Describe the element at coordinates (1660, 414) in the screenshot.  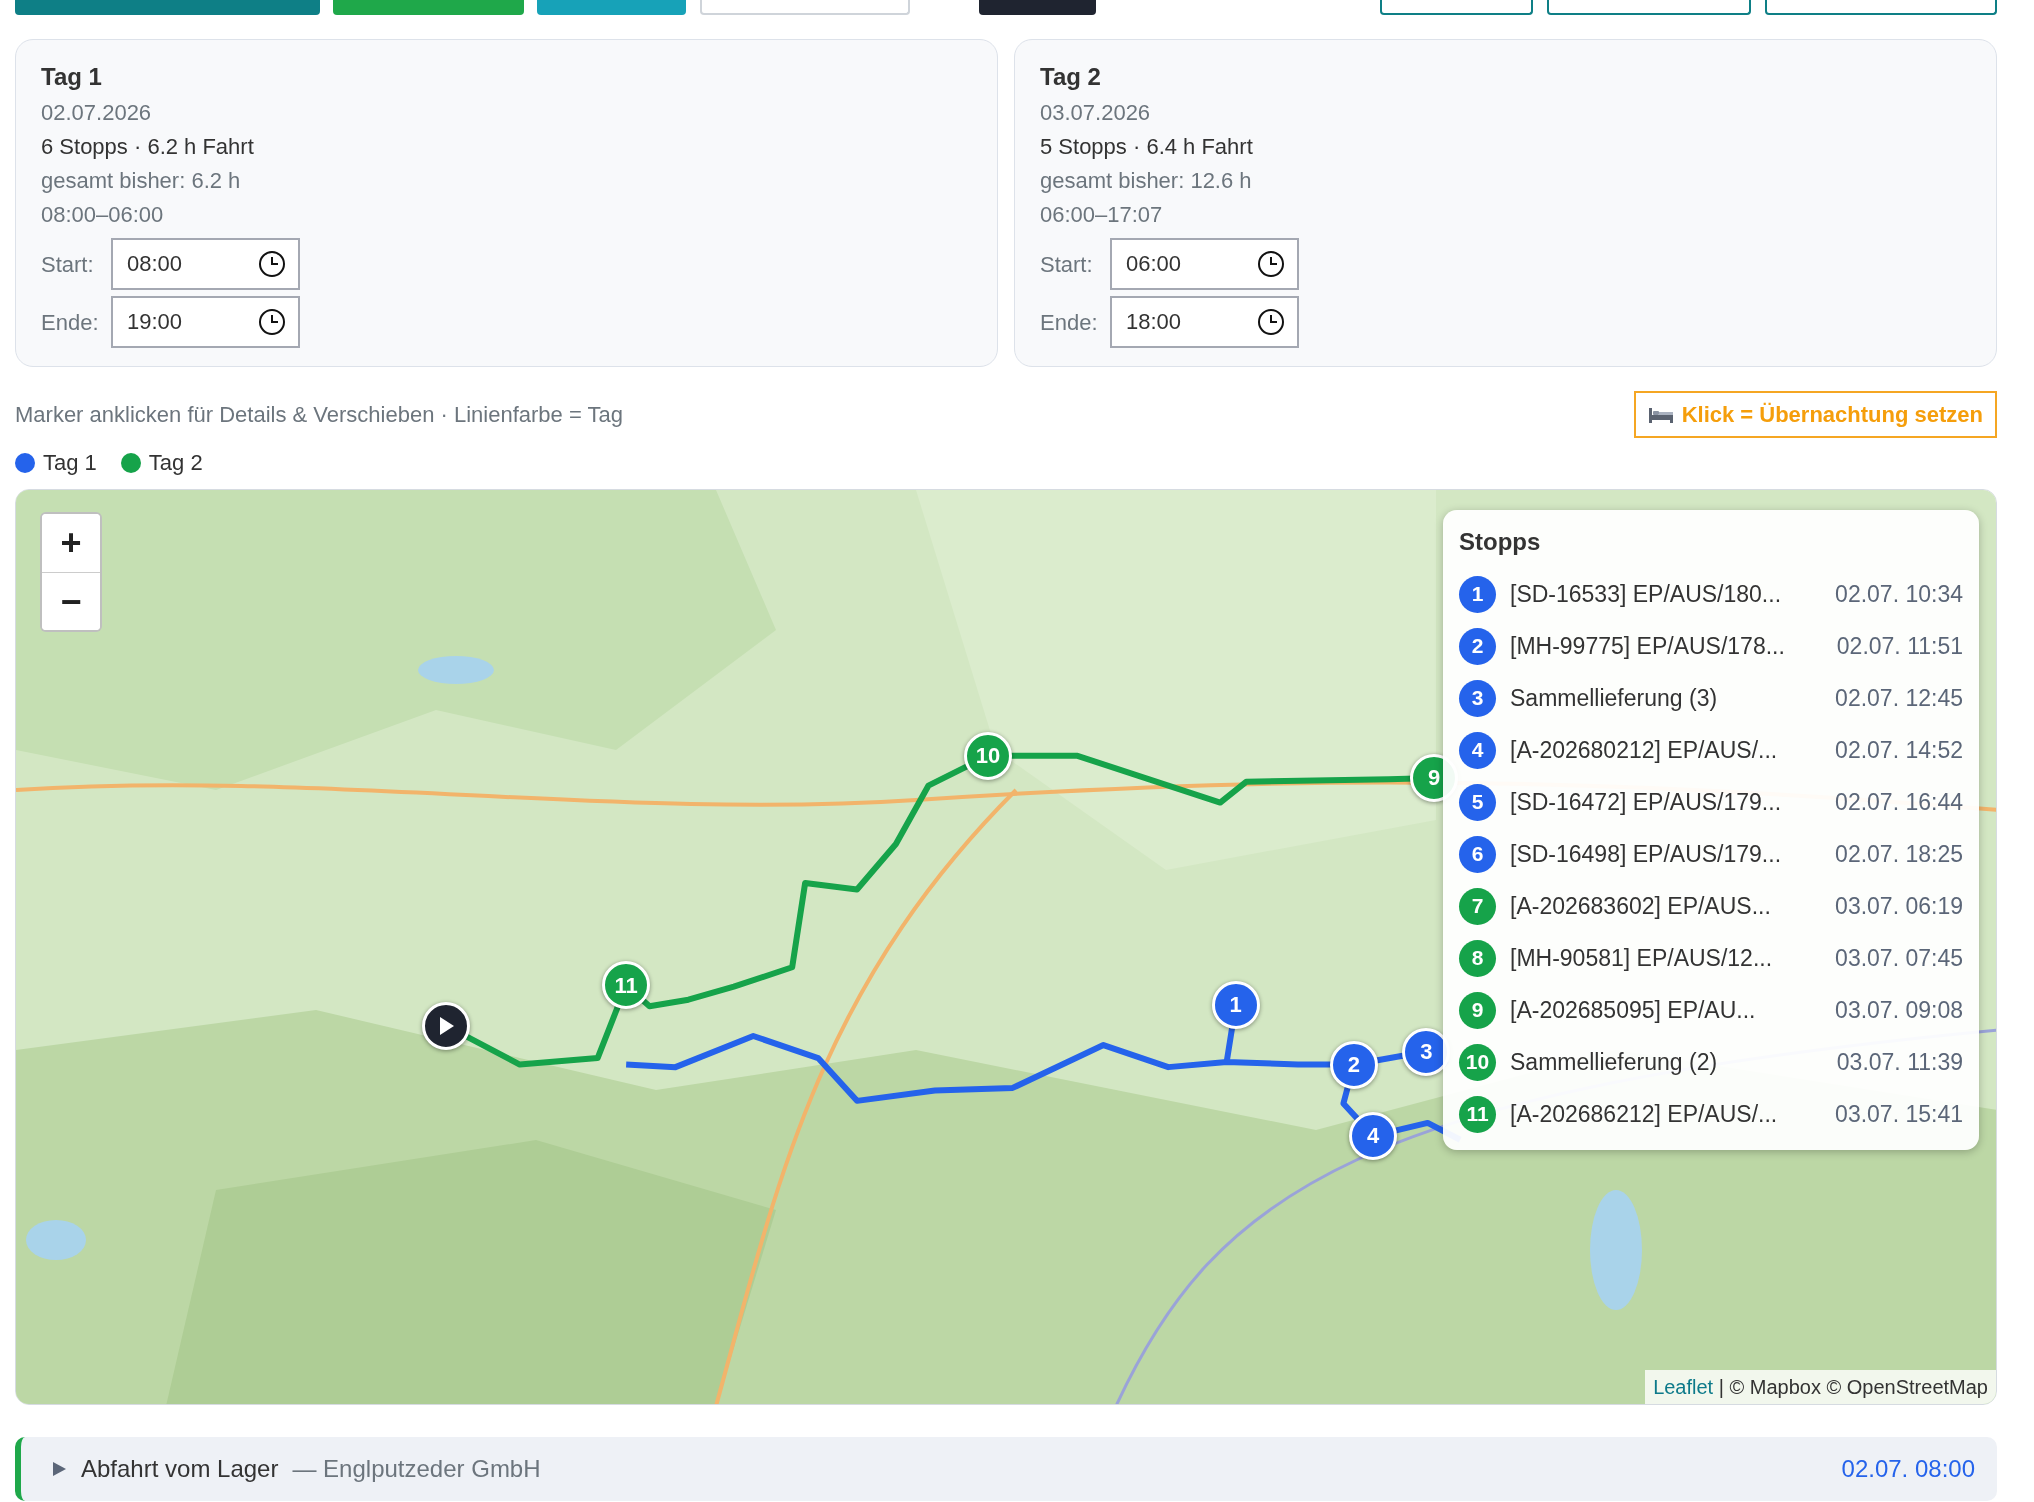
I see `bed-icon` at that location.